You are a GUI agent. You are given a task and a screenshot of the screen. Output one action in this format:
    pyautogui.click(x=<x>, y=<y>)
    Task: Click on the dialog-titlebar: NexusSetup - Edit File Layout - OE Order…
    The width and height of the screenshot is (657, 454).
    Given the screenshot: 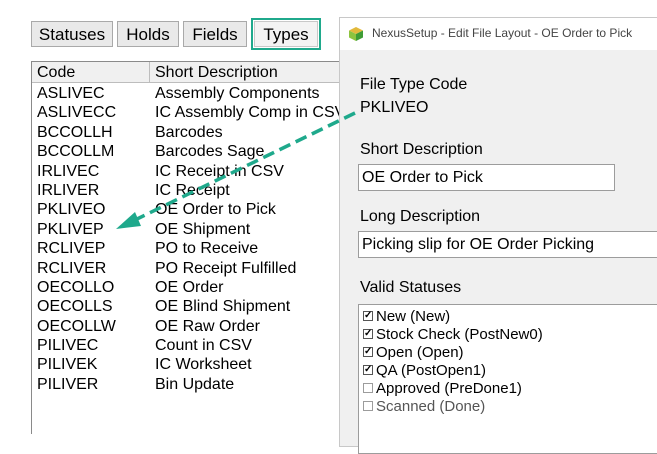 What is the action you would take?
    pyautogui.click(x=498, y=34)
    